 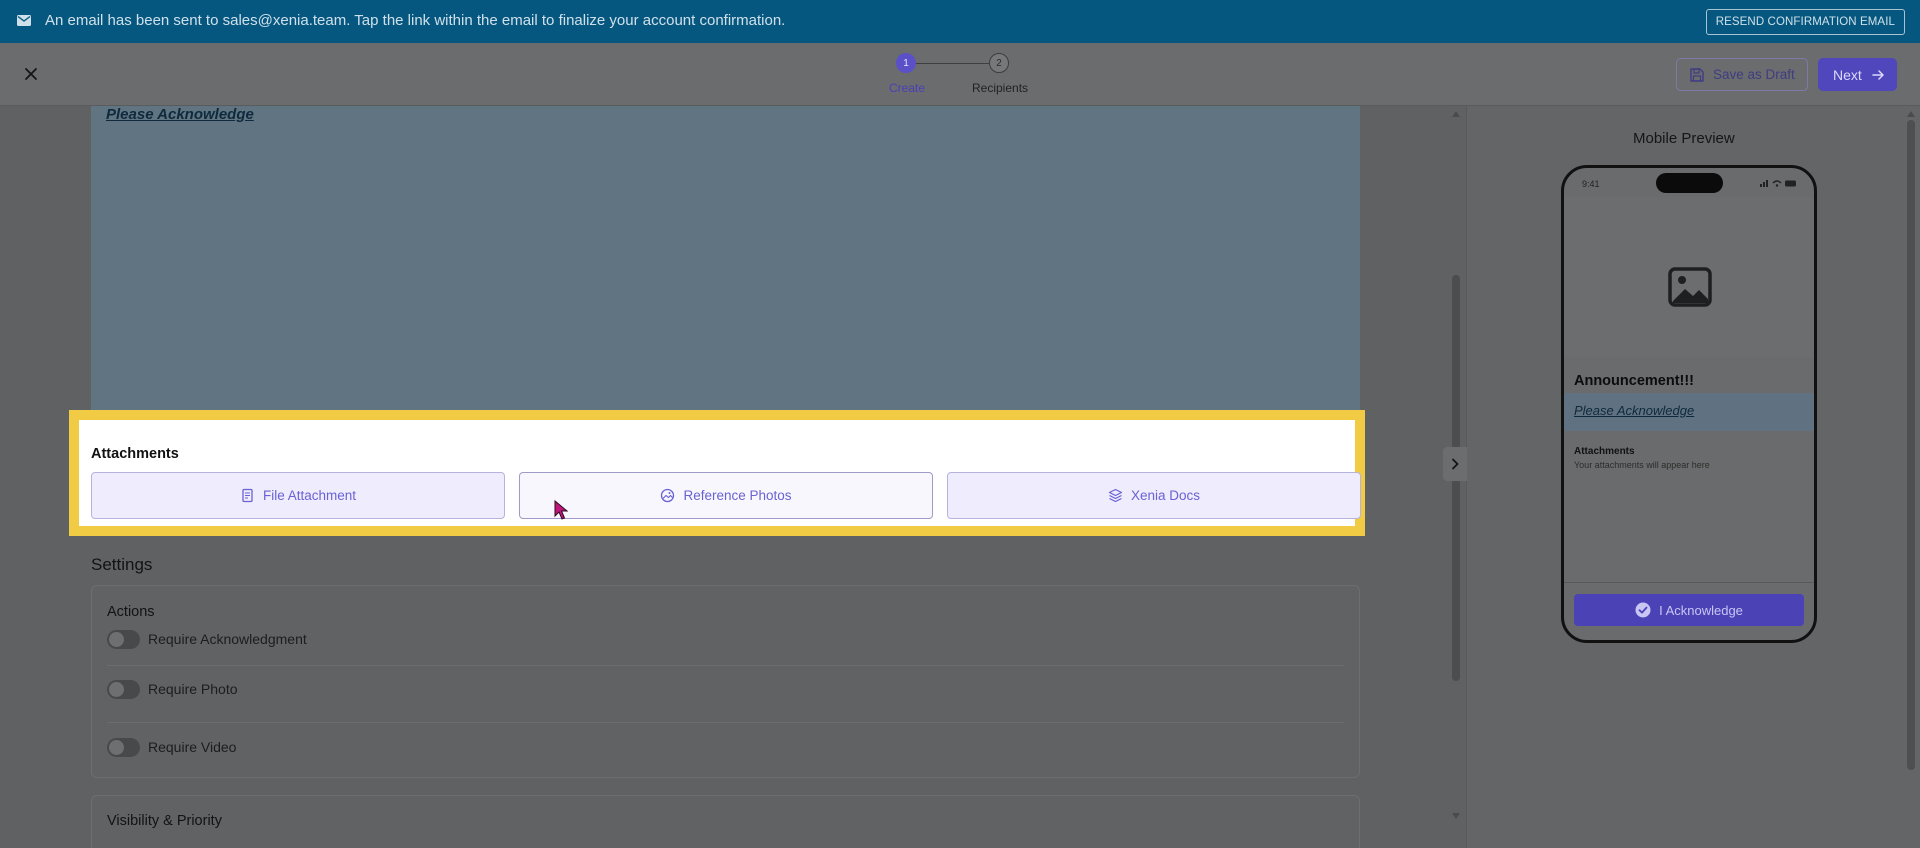 I want to click on phone-acknowledge-text: Please Acknowledge, so click(x=1634, y=410).